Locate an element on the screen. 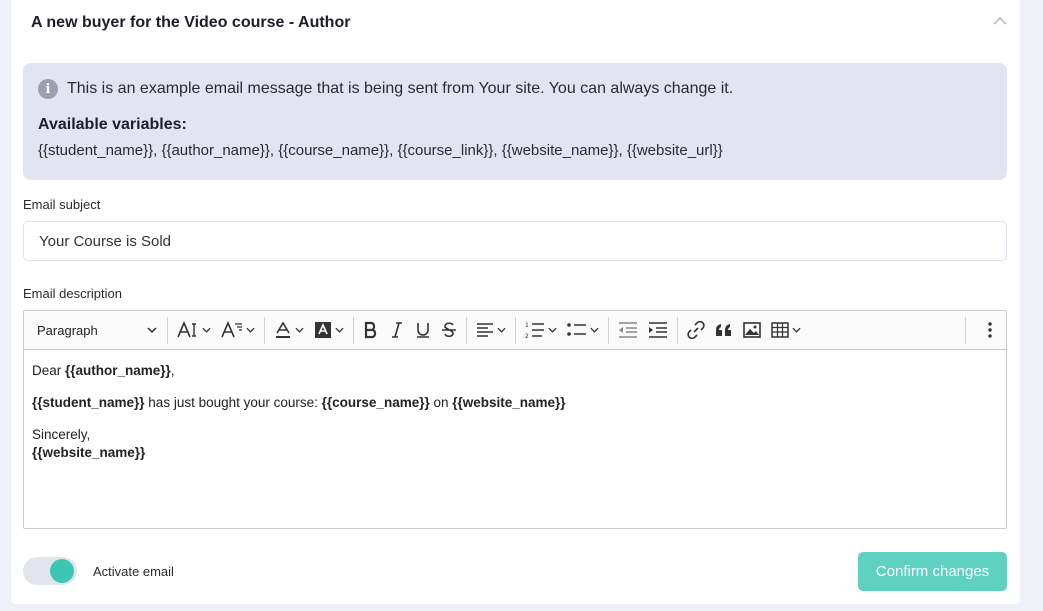 The height and width of the screenshot is (611, 1043). more-options-button is located at coordinates (990, 330).